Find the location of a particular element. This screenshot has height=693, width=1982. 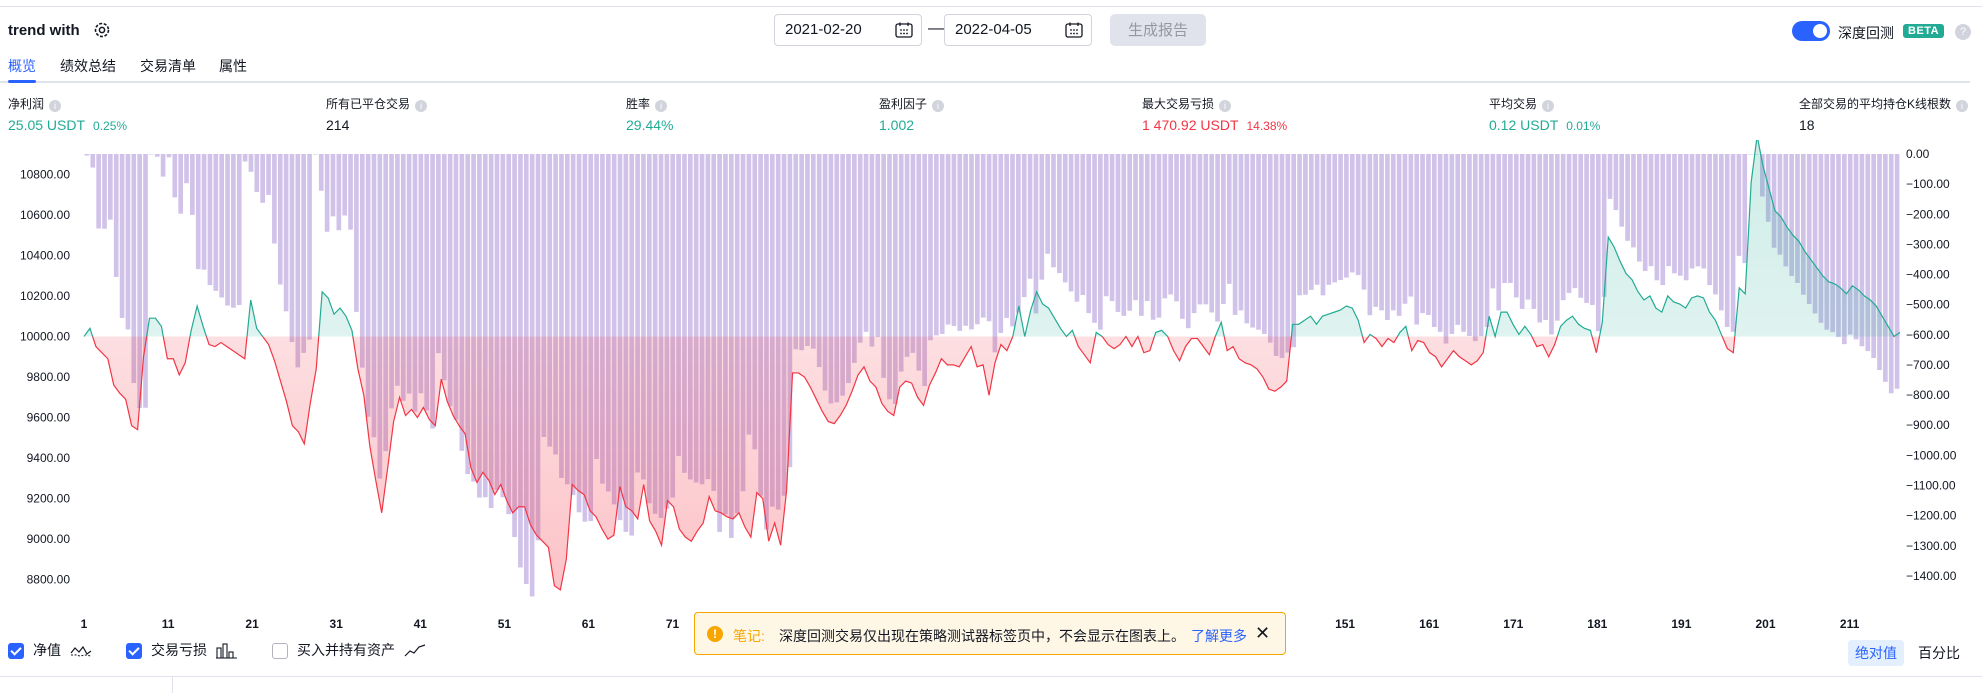

date-from-input: 2021-02-20 is located at coordinates (848, 30).